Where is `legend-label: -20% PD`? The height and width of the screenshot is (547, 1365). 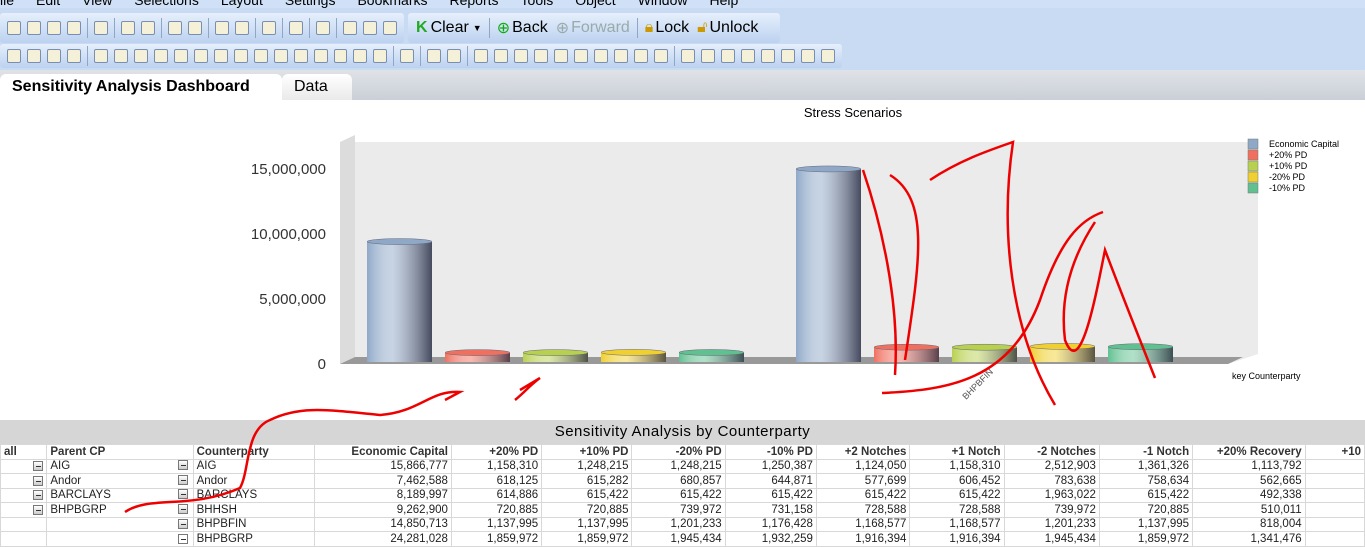
legend-label: -20% PD is located at coordinates (1287, 177).